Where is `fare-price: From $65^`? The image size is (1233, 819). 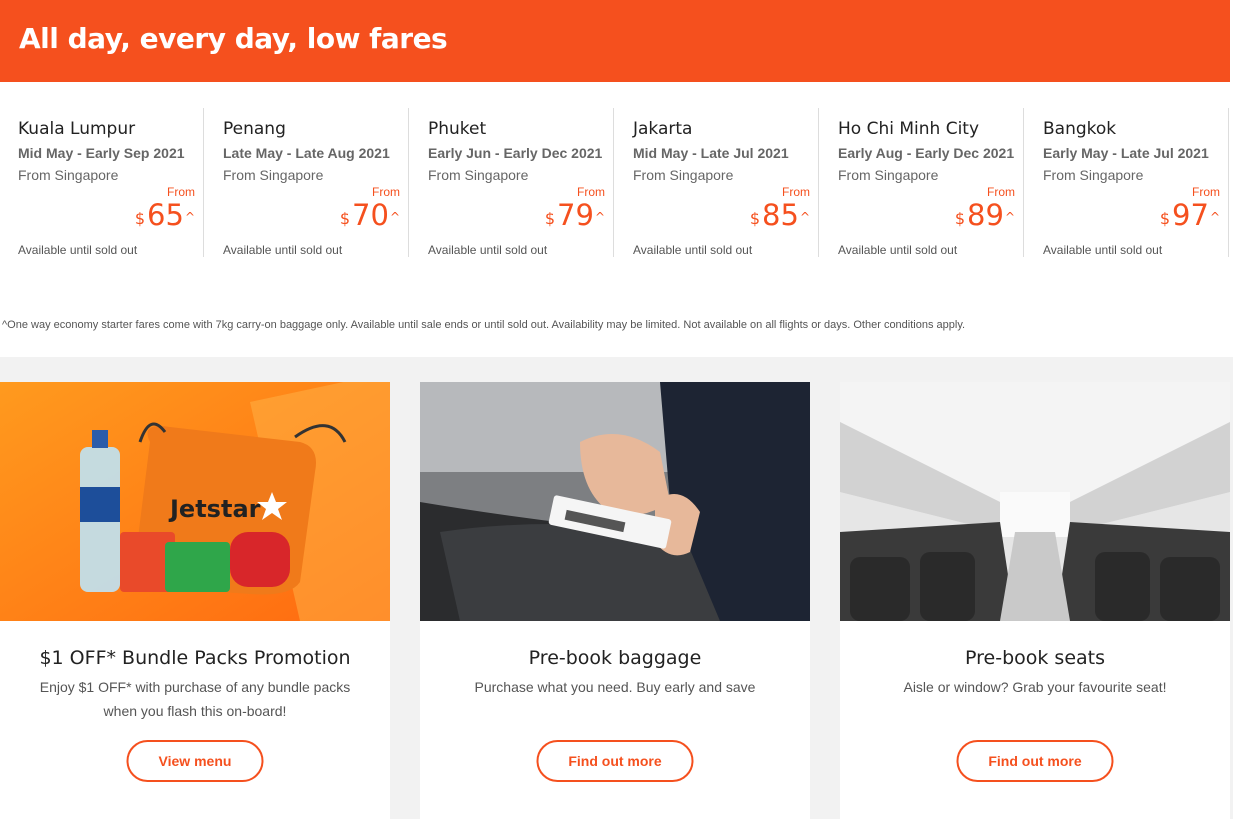 fare-price: From $65^ is located at coordinates (106, 209).